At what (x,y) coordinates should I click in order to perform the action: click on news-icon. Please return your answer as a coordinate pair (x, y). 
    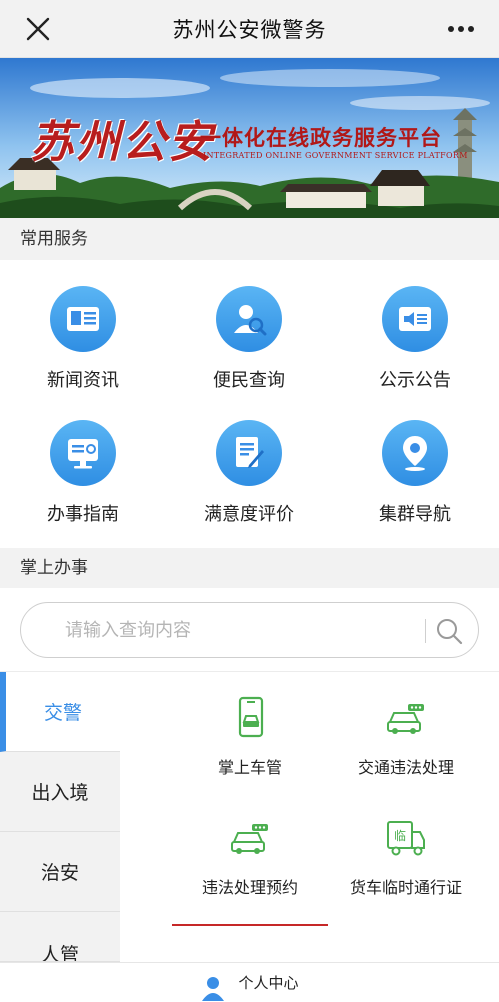
    Looking at the image, I should click on (83, 319).